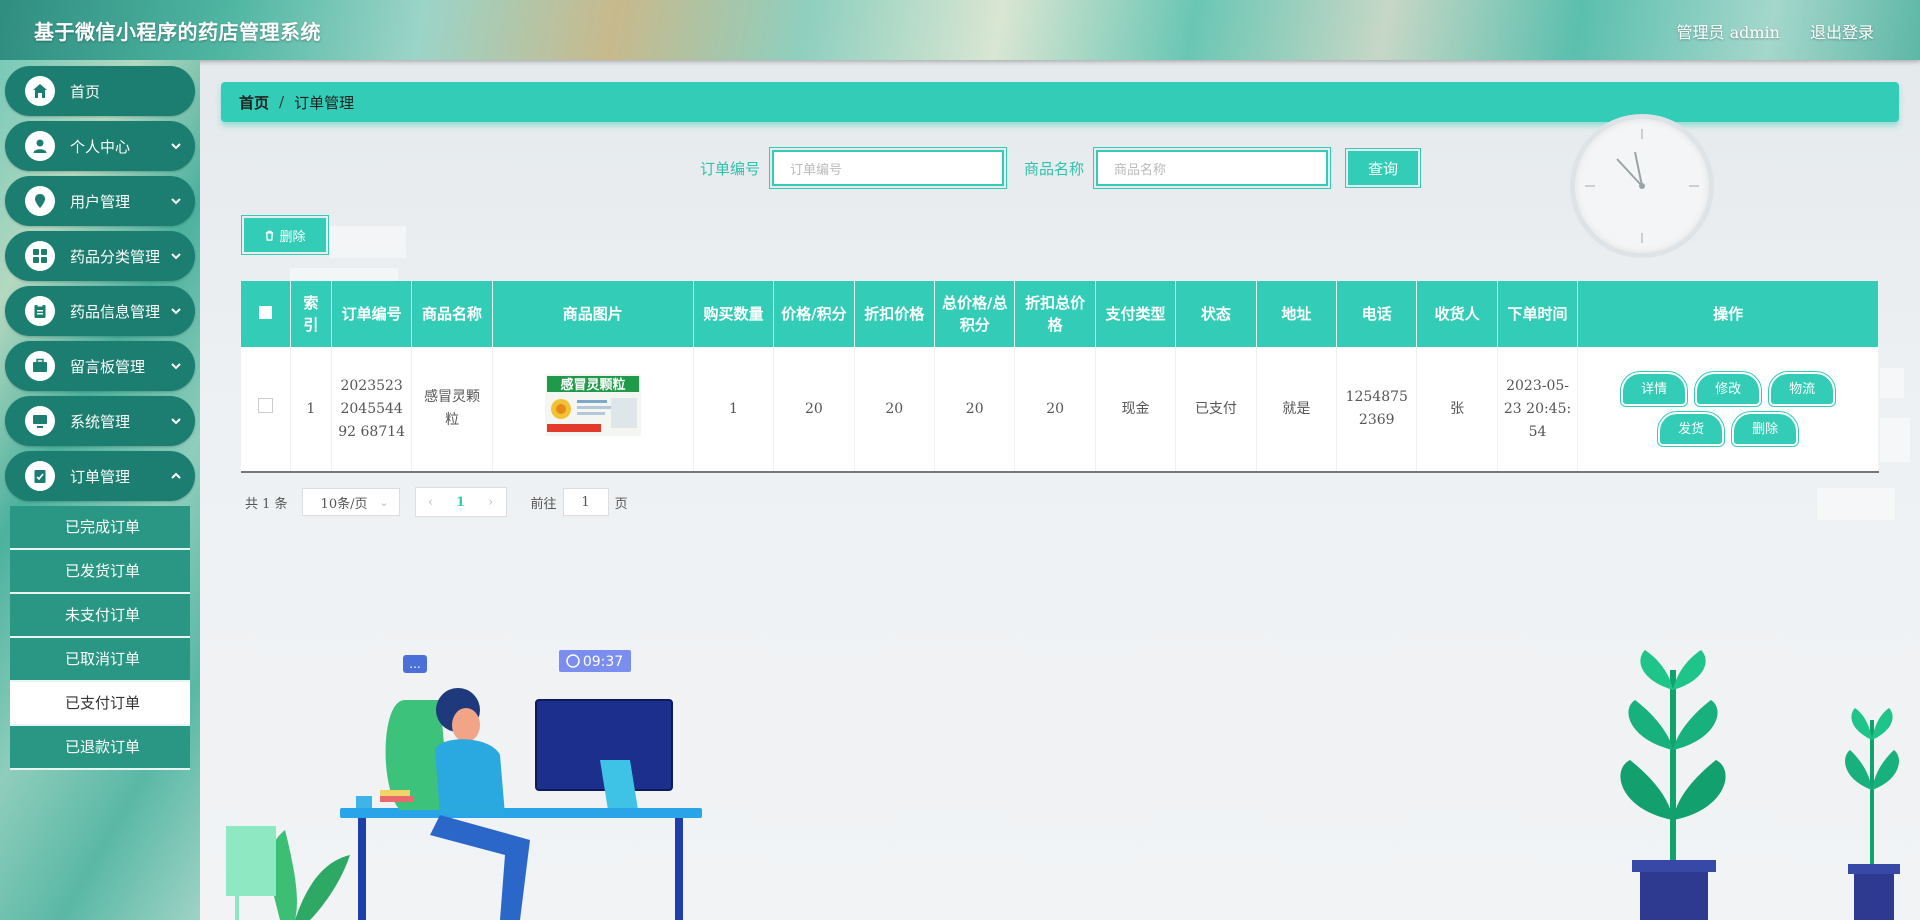  Describe the element at coordinates (592, 385) in the screenshot. I see `product-image-text: 感冒灵颗粒` at that location.